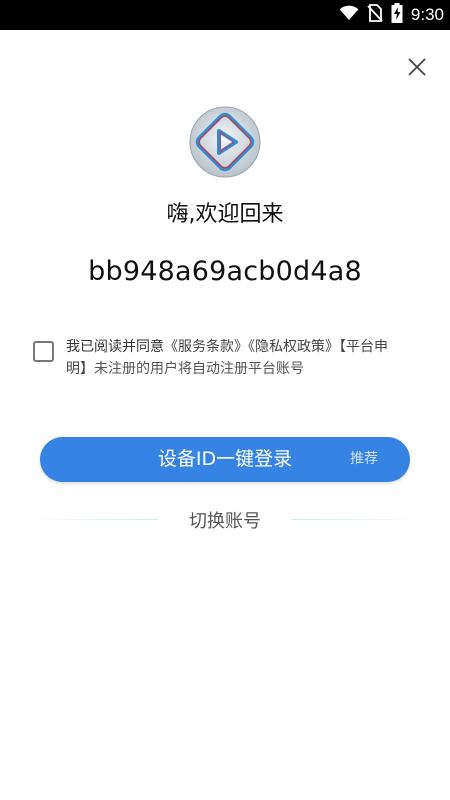 This screenshot has height=800, width=450. What do you see at coordinates (206, 347) in the screenshot?
I see `service-terms-link: 《服务条款》` at bounding box center [206, 347].